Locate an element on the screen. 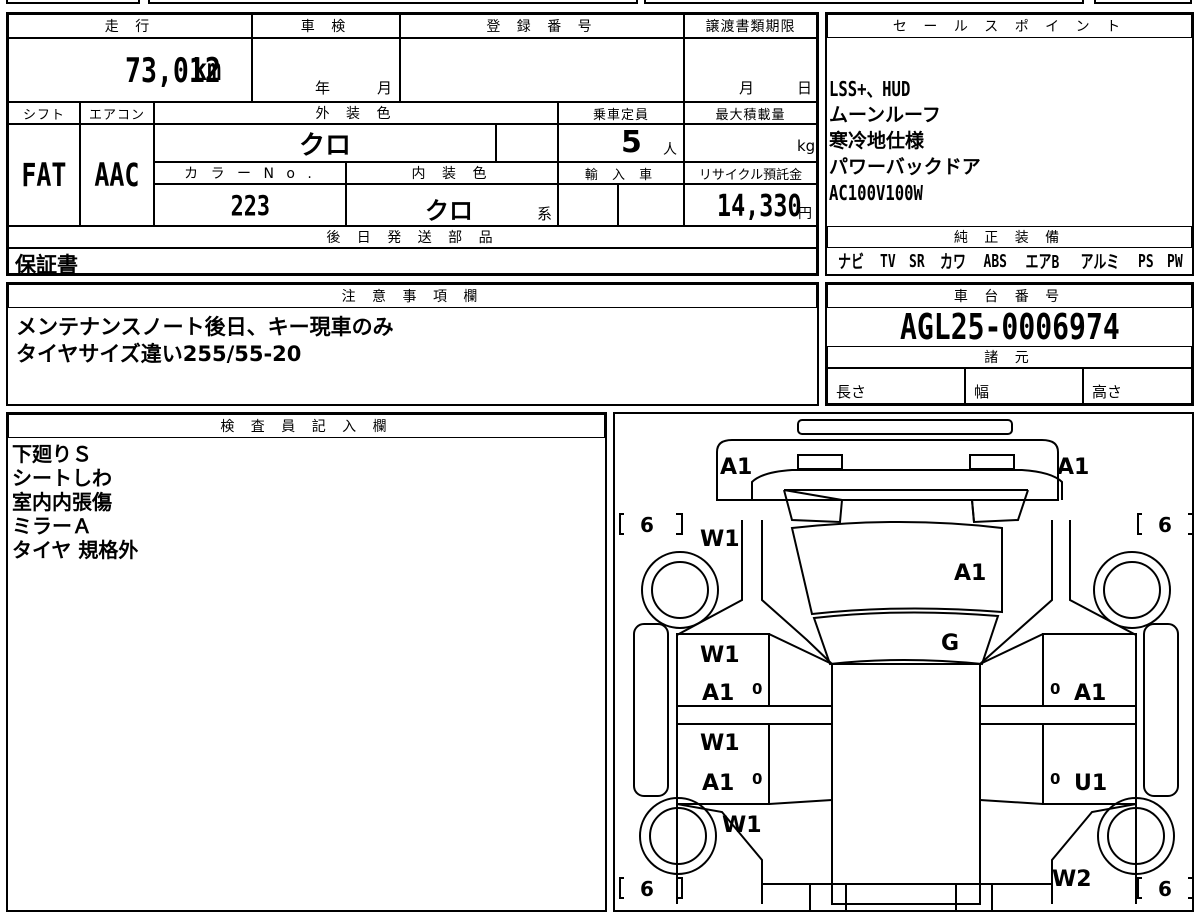 This screenshot has height=912, width=1200. chassis-number-cell: AGL25-0006974 is located at coordinates (1009, 327).